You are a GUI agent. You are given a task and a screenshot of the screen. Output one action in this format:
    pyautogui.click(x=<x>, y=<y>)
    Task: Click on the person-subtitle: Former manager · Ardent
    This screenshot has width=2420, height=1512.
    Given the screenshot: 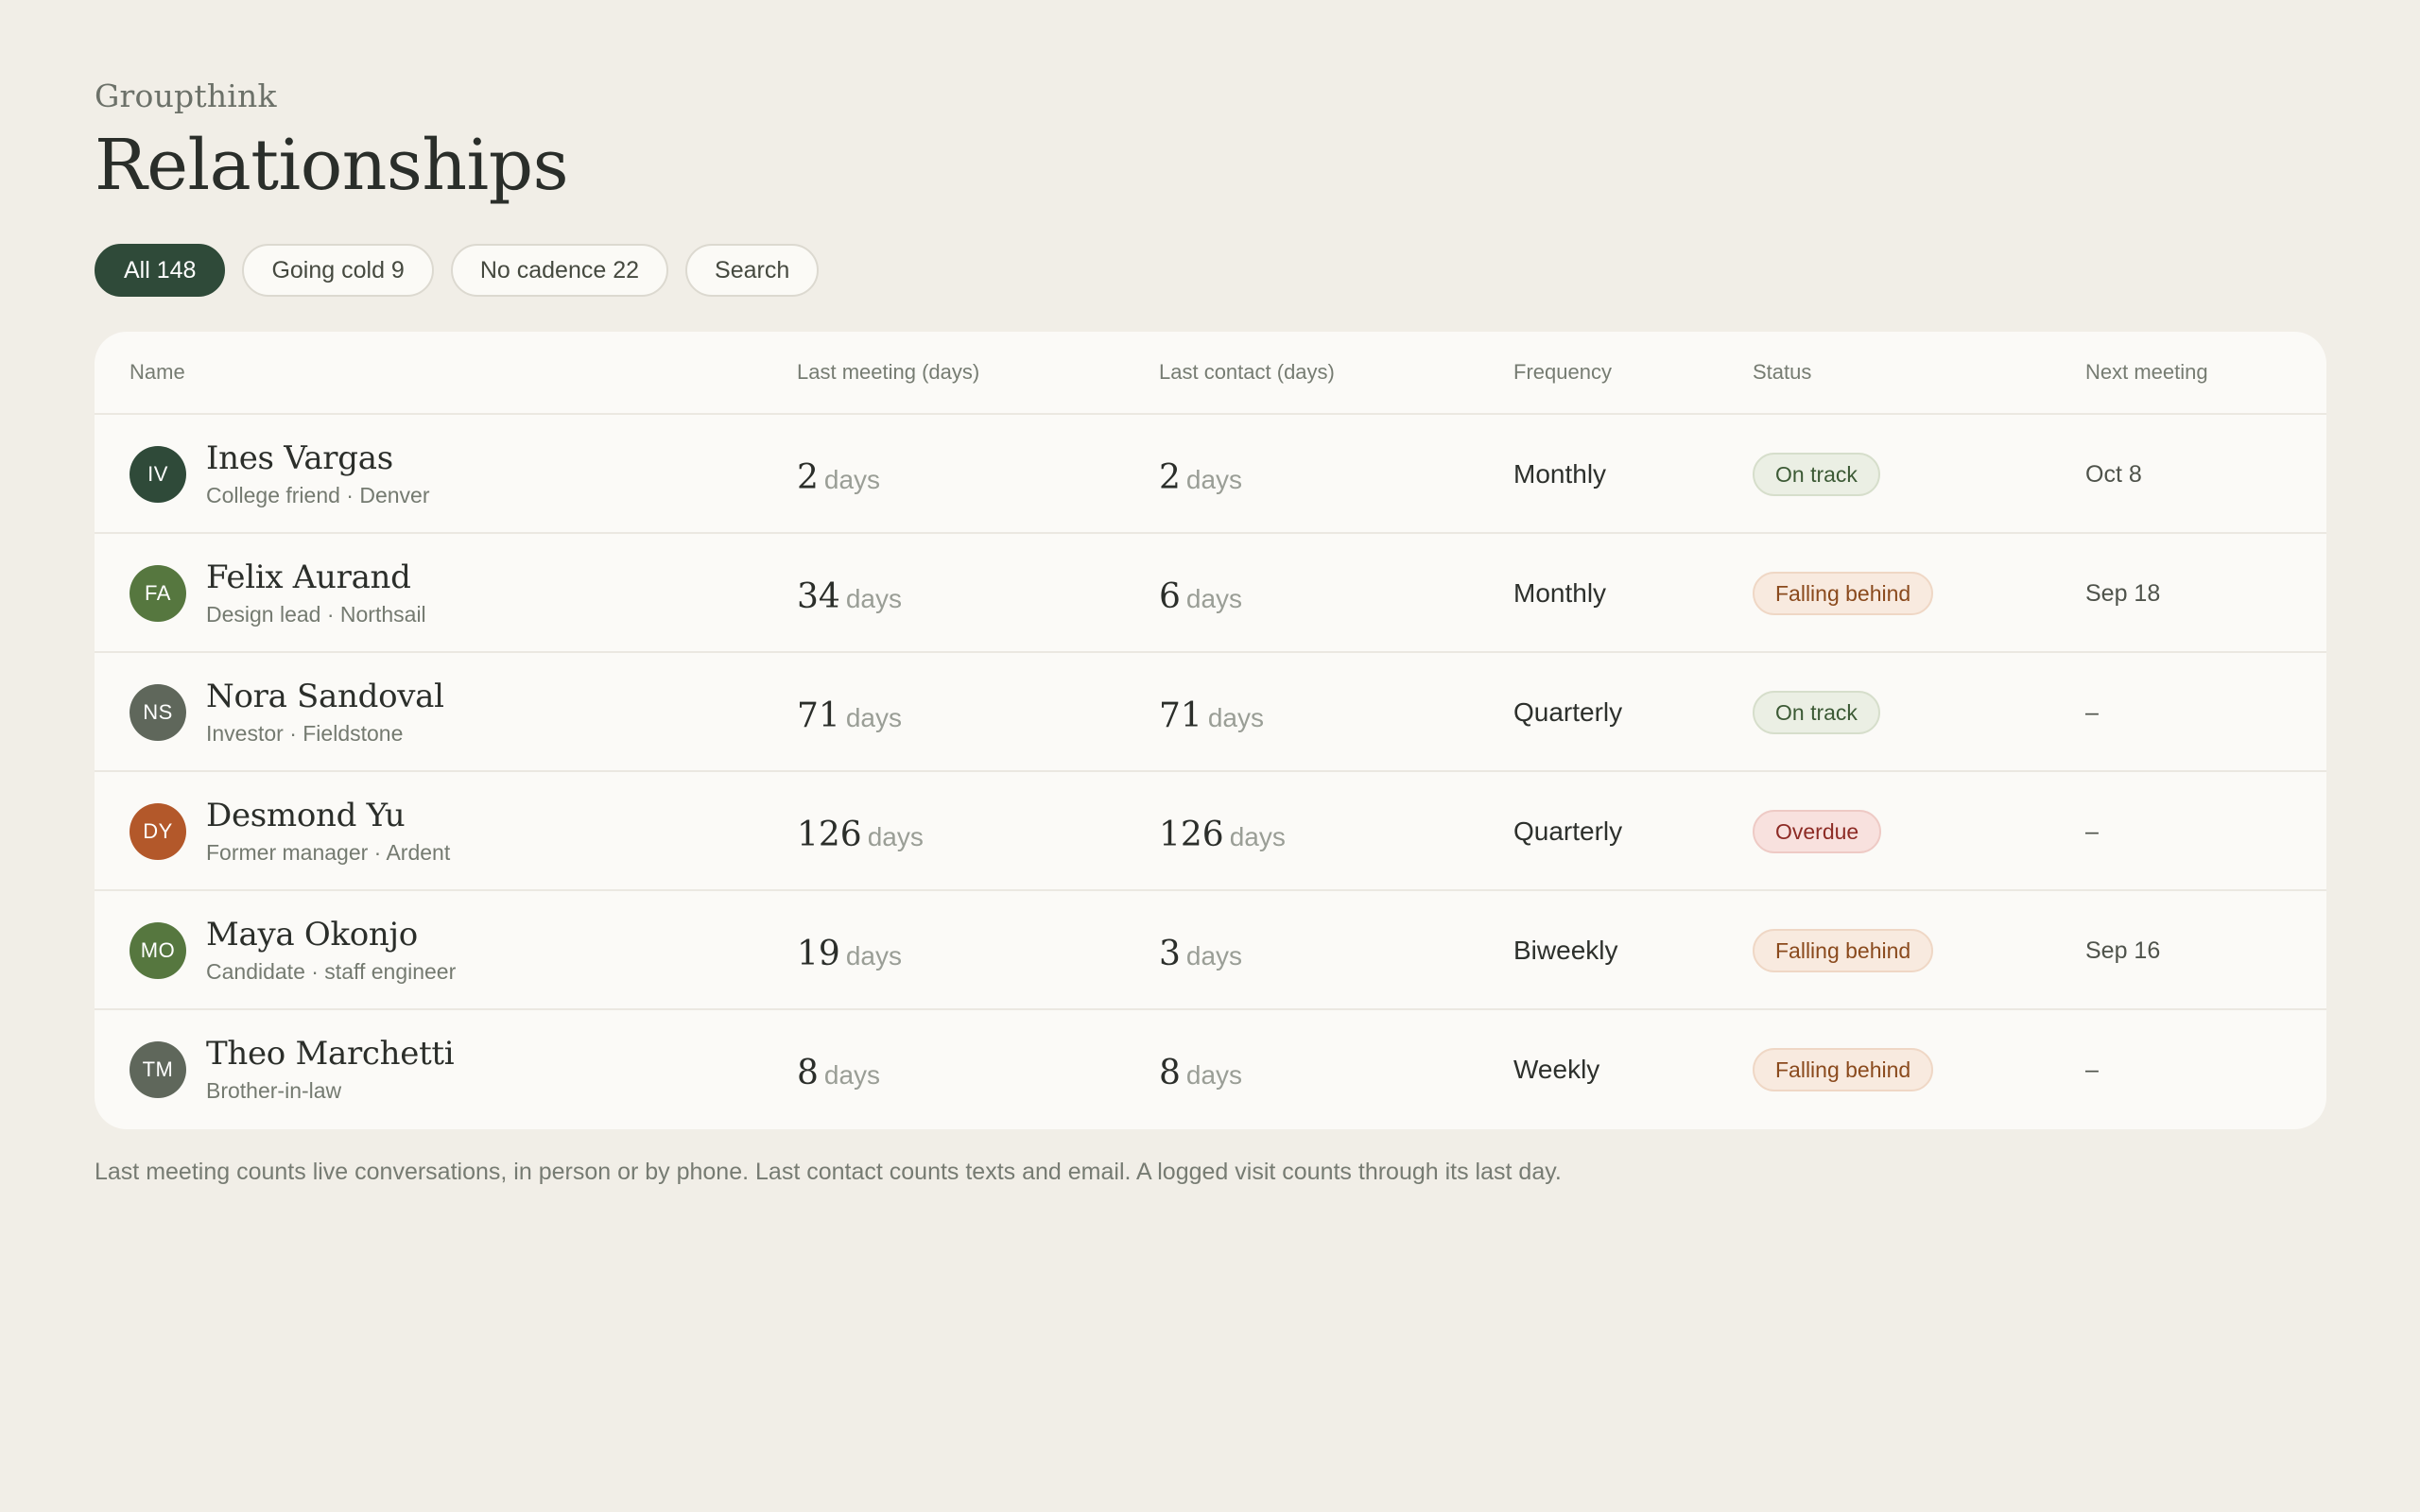 What is the action you would take?
    pyautogui.click(x=328, y=852)
    